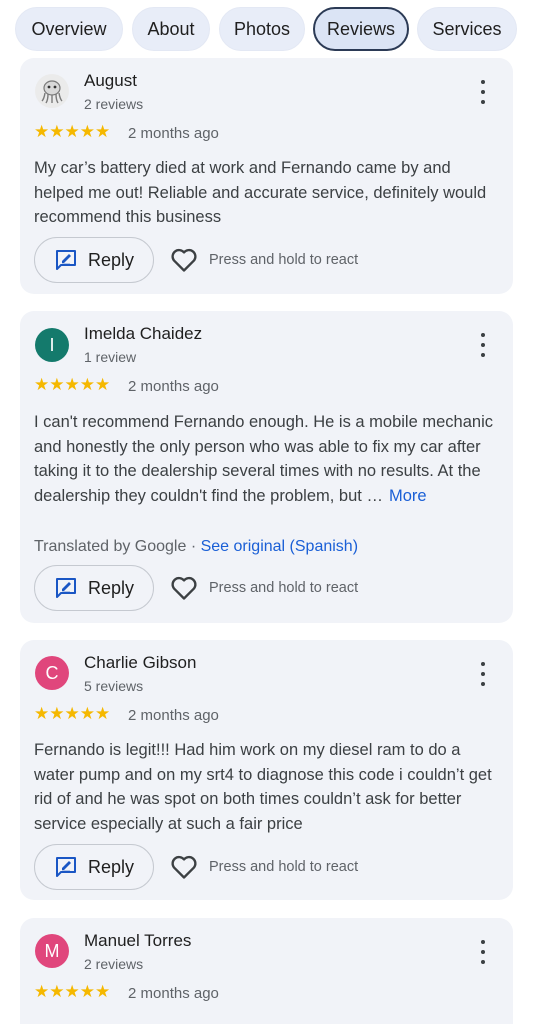 Image resolution: width=534 pixels, height=1024 pixels. I want to click on tab-services: Services, so click(467, 29).